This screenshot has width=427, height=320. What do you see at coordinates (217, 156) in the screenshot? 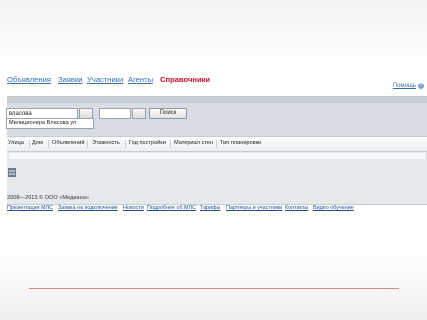
I see `results-empty-row` at bounding box center [217, 156].